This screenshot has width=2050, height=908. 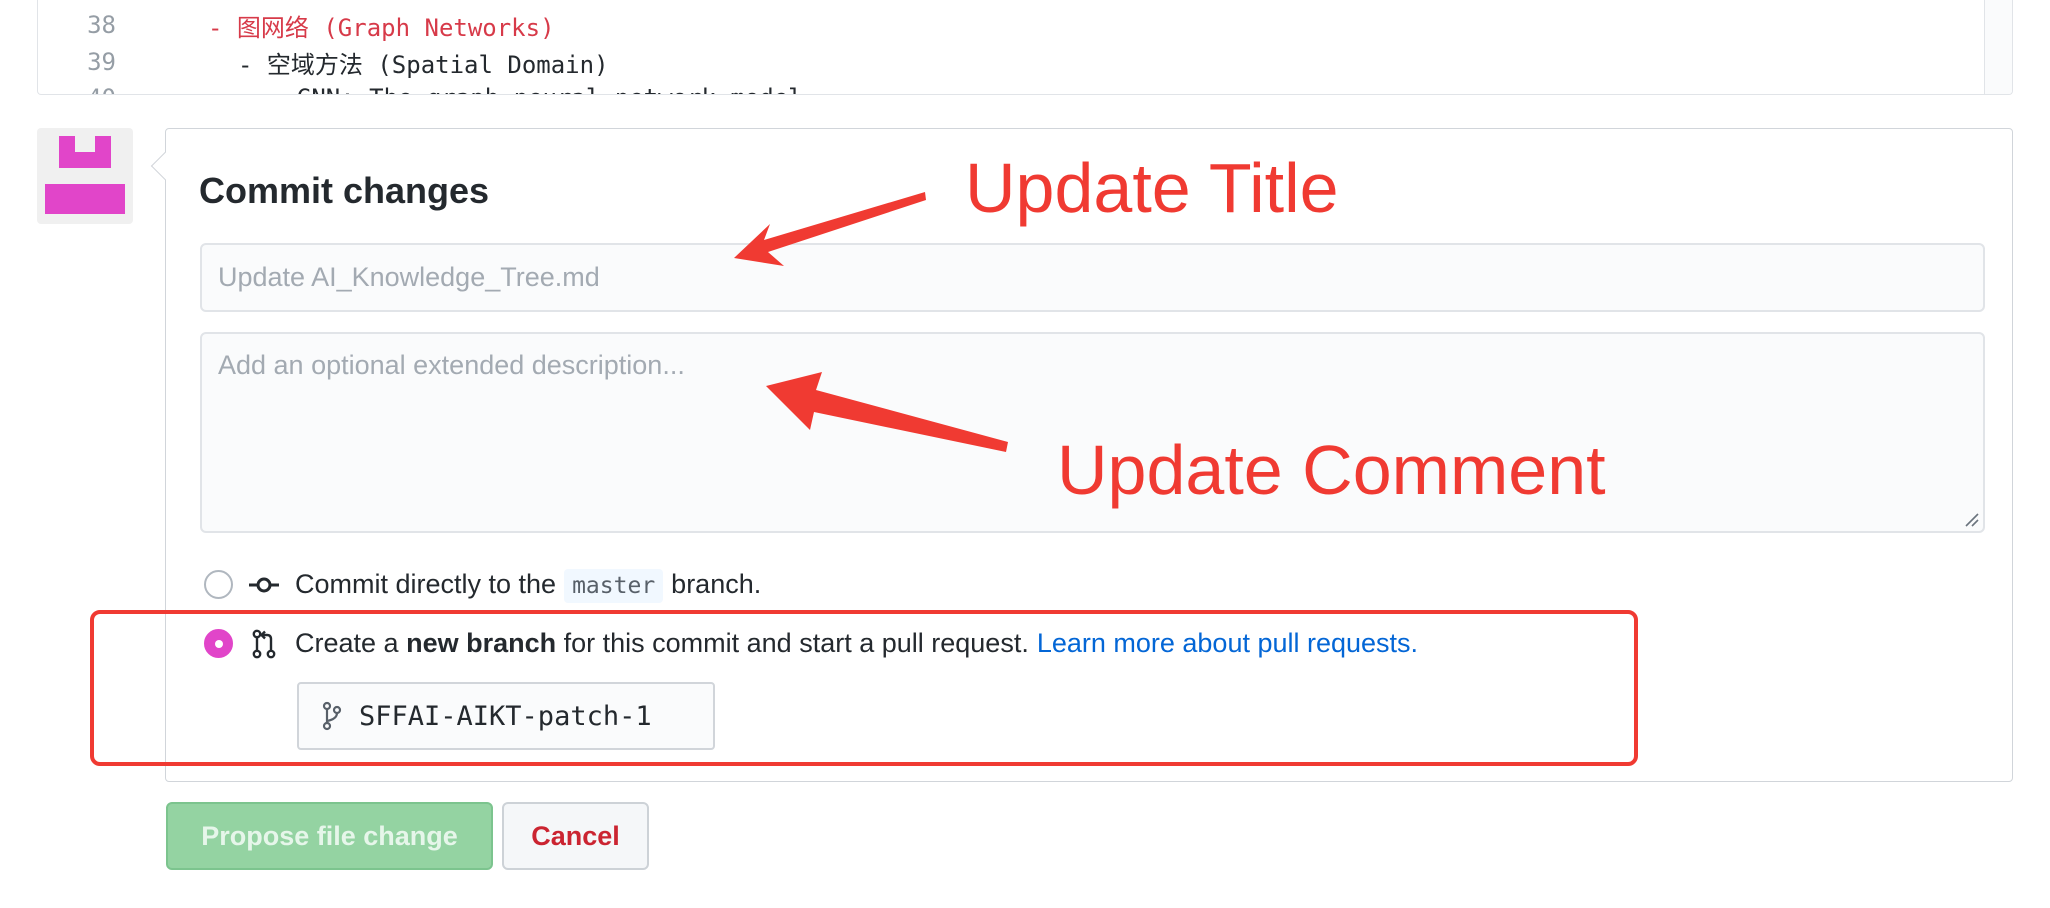 I want to click on code-line: 38 - 图网络 (Graph Networks), so click(x=296, y=25).